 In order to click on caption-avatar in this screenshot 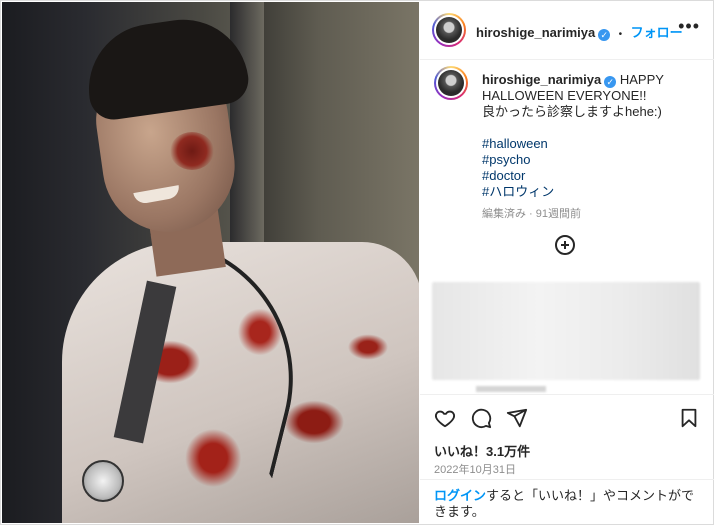, I will do `click(451, 83)`.